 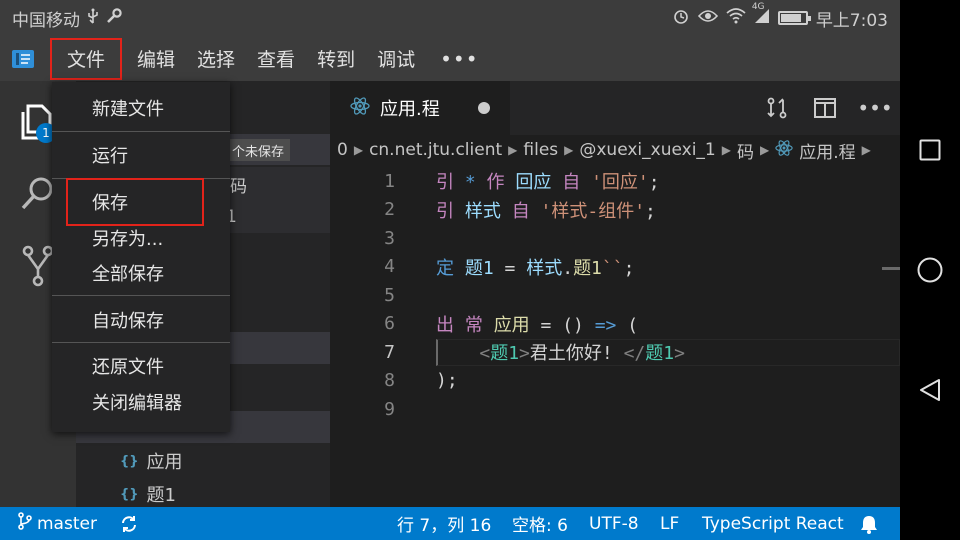 What do you see at coordinates (86, 58) in the screenshot?
I see `menu-file: 文件` at bounding box center [86, 58].